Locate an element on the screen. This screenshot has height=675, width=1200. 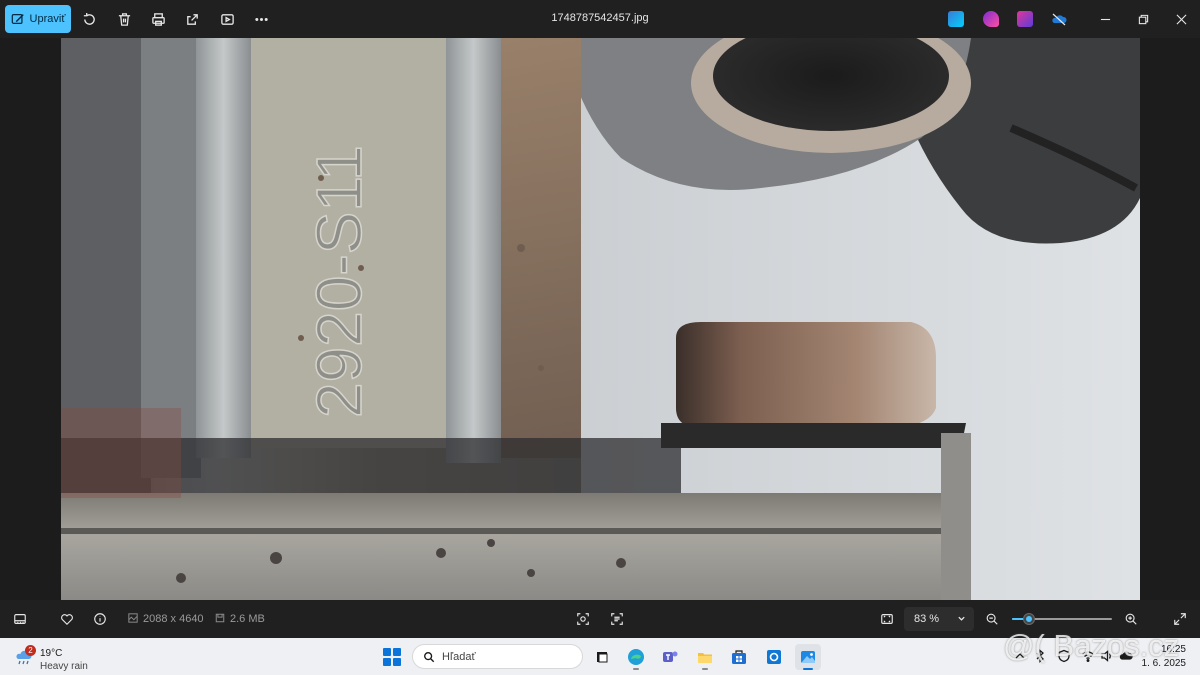
search-placeholder: Hľadať is located at coordinates (459, 657).